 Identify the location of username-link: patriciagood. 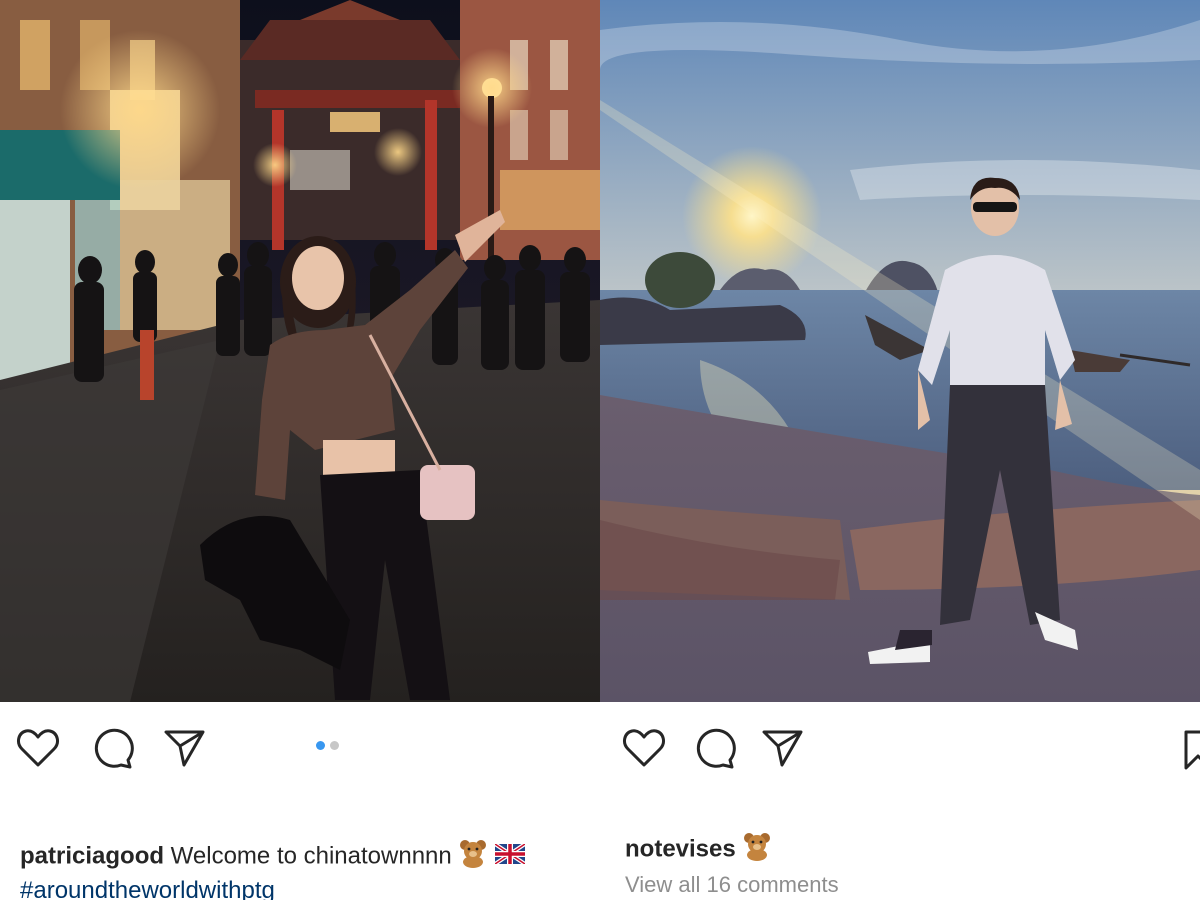
(92, 855).